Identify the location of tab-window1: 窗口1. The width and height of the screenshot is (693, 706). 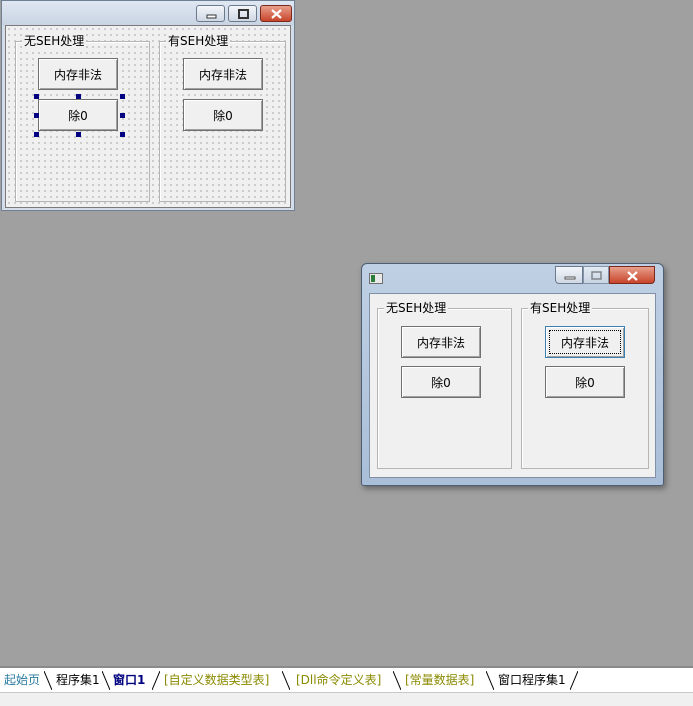
(129, 680).